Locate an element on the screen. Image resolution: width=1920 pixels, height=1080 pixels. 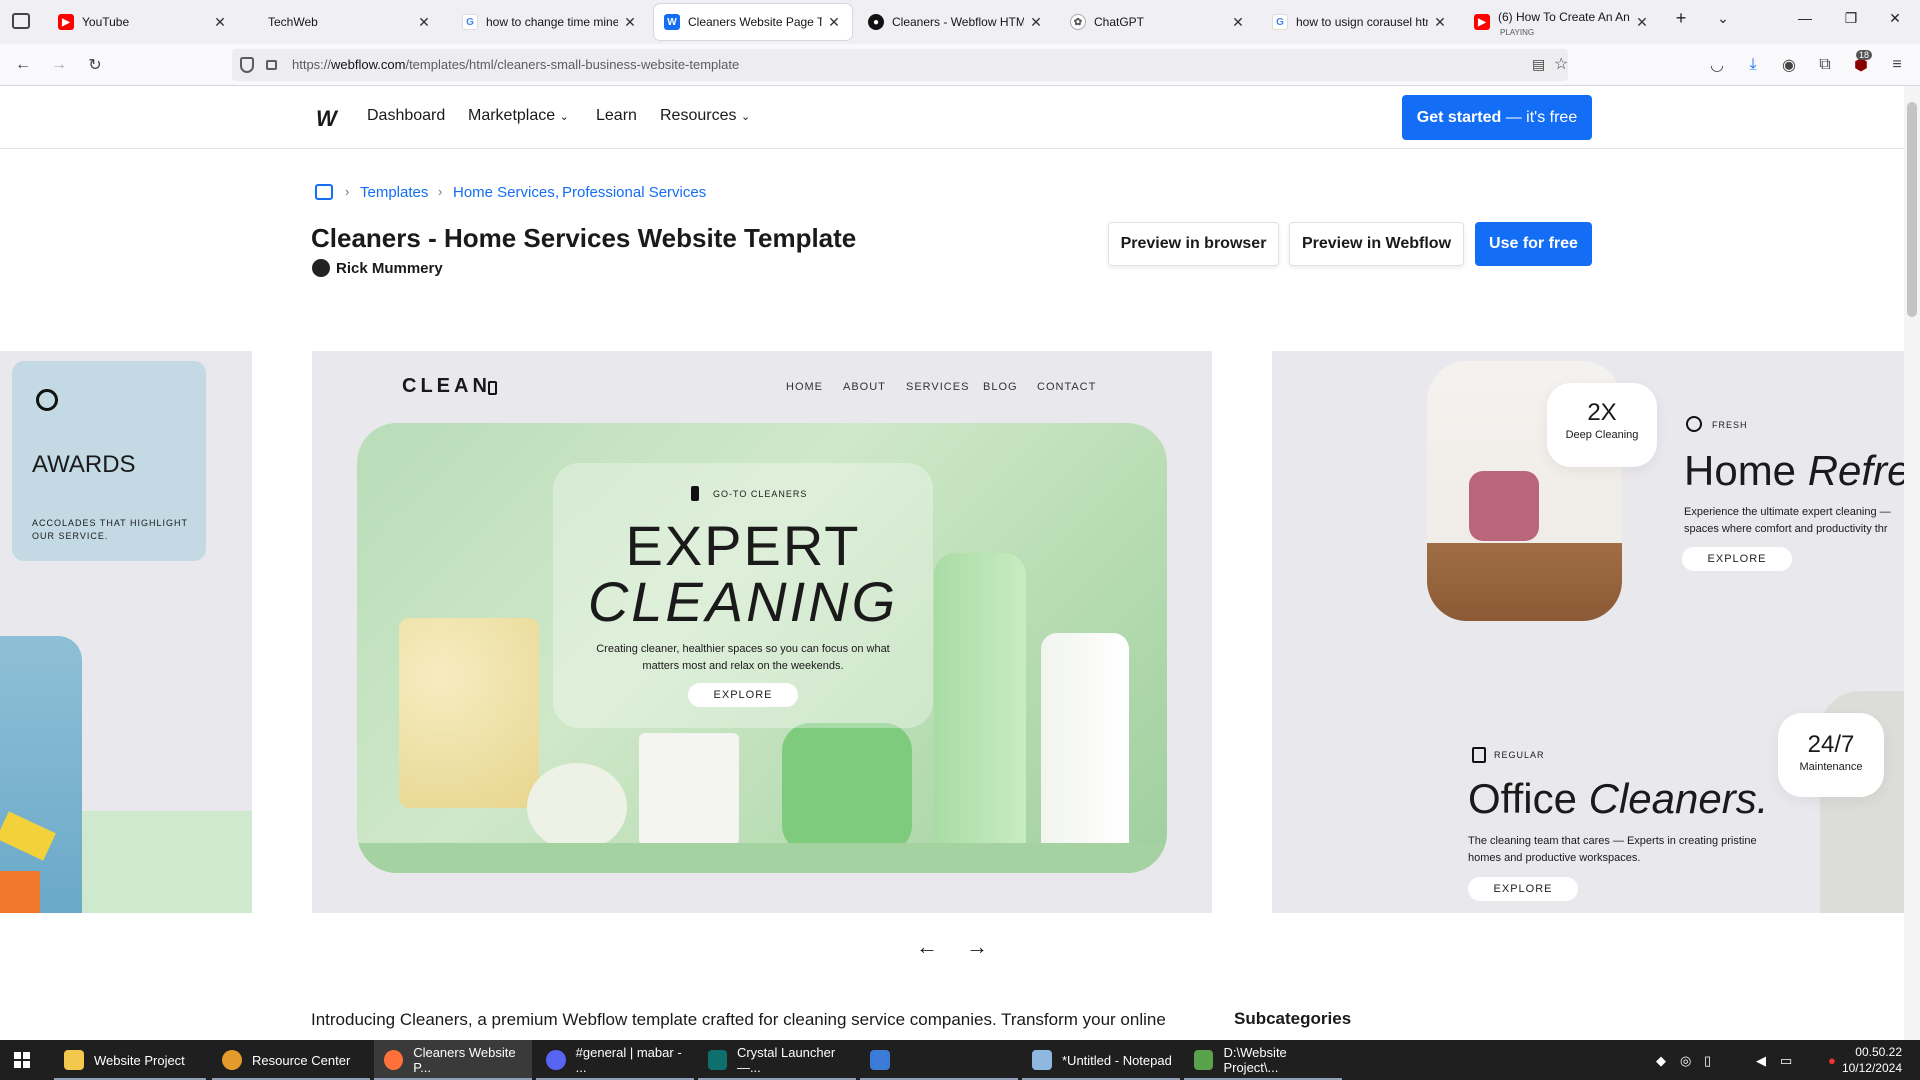
mock-nav-home: HOME is located at coordinates (804, 387).